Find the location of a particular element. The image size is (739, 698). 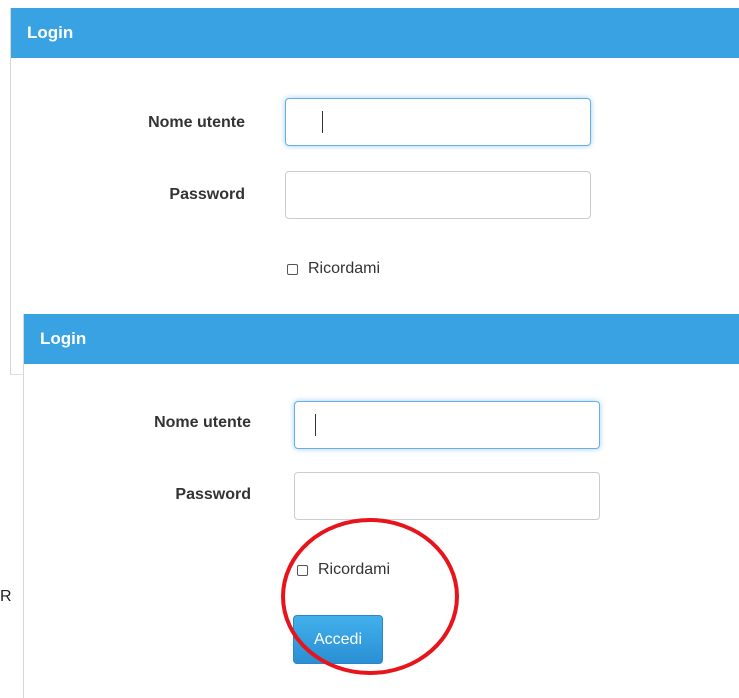

stray-text: R is located at coordinates (6, 596).